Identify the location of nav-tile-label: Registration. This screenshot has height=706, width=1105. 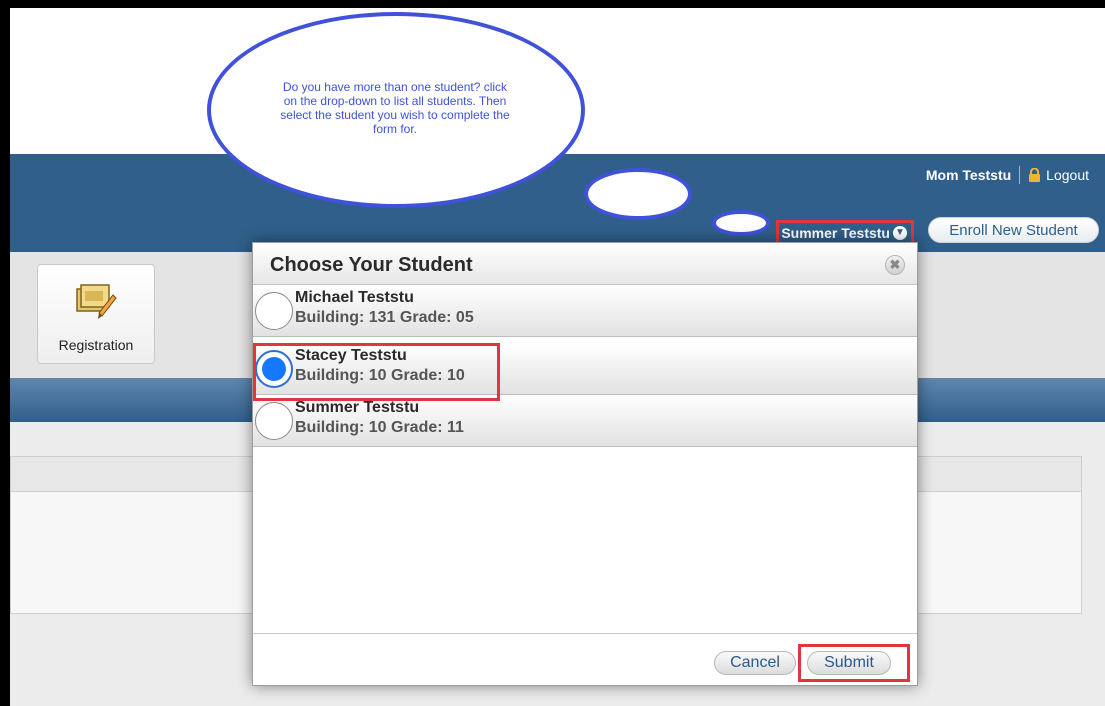
(96, 345).